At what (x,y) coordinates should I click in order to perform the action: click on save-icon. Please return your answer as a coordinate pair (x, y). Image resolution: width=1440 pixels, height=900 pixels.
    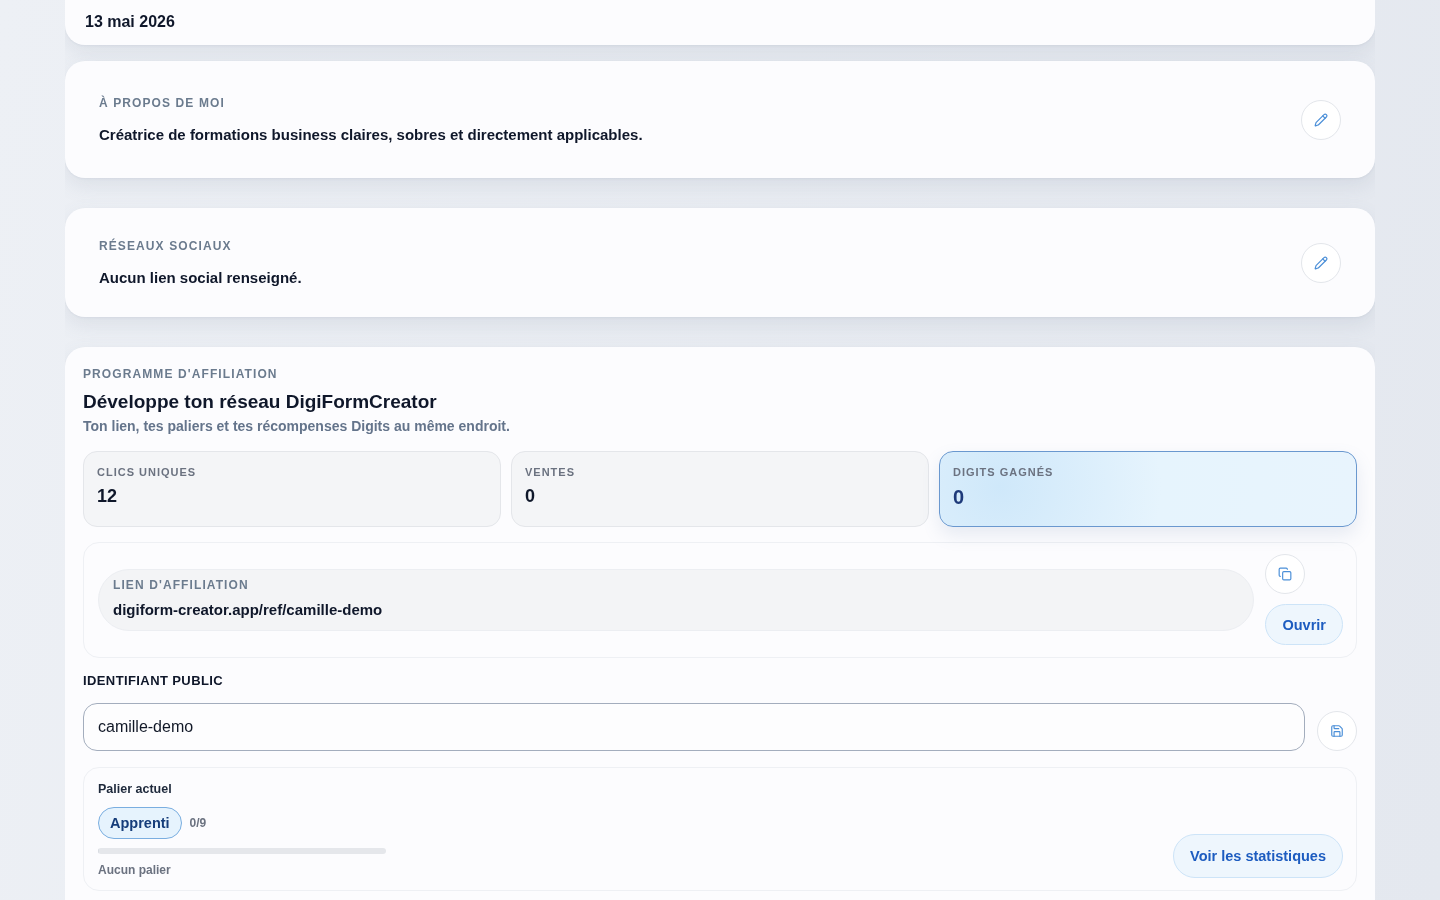
    Looking at the image, I should click on (1337, 731).